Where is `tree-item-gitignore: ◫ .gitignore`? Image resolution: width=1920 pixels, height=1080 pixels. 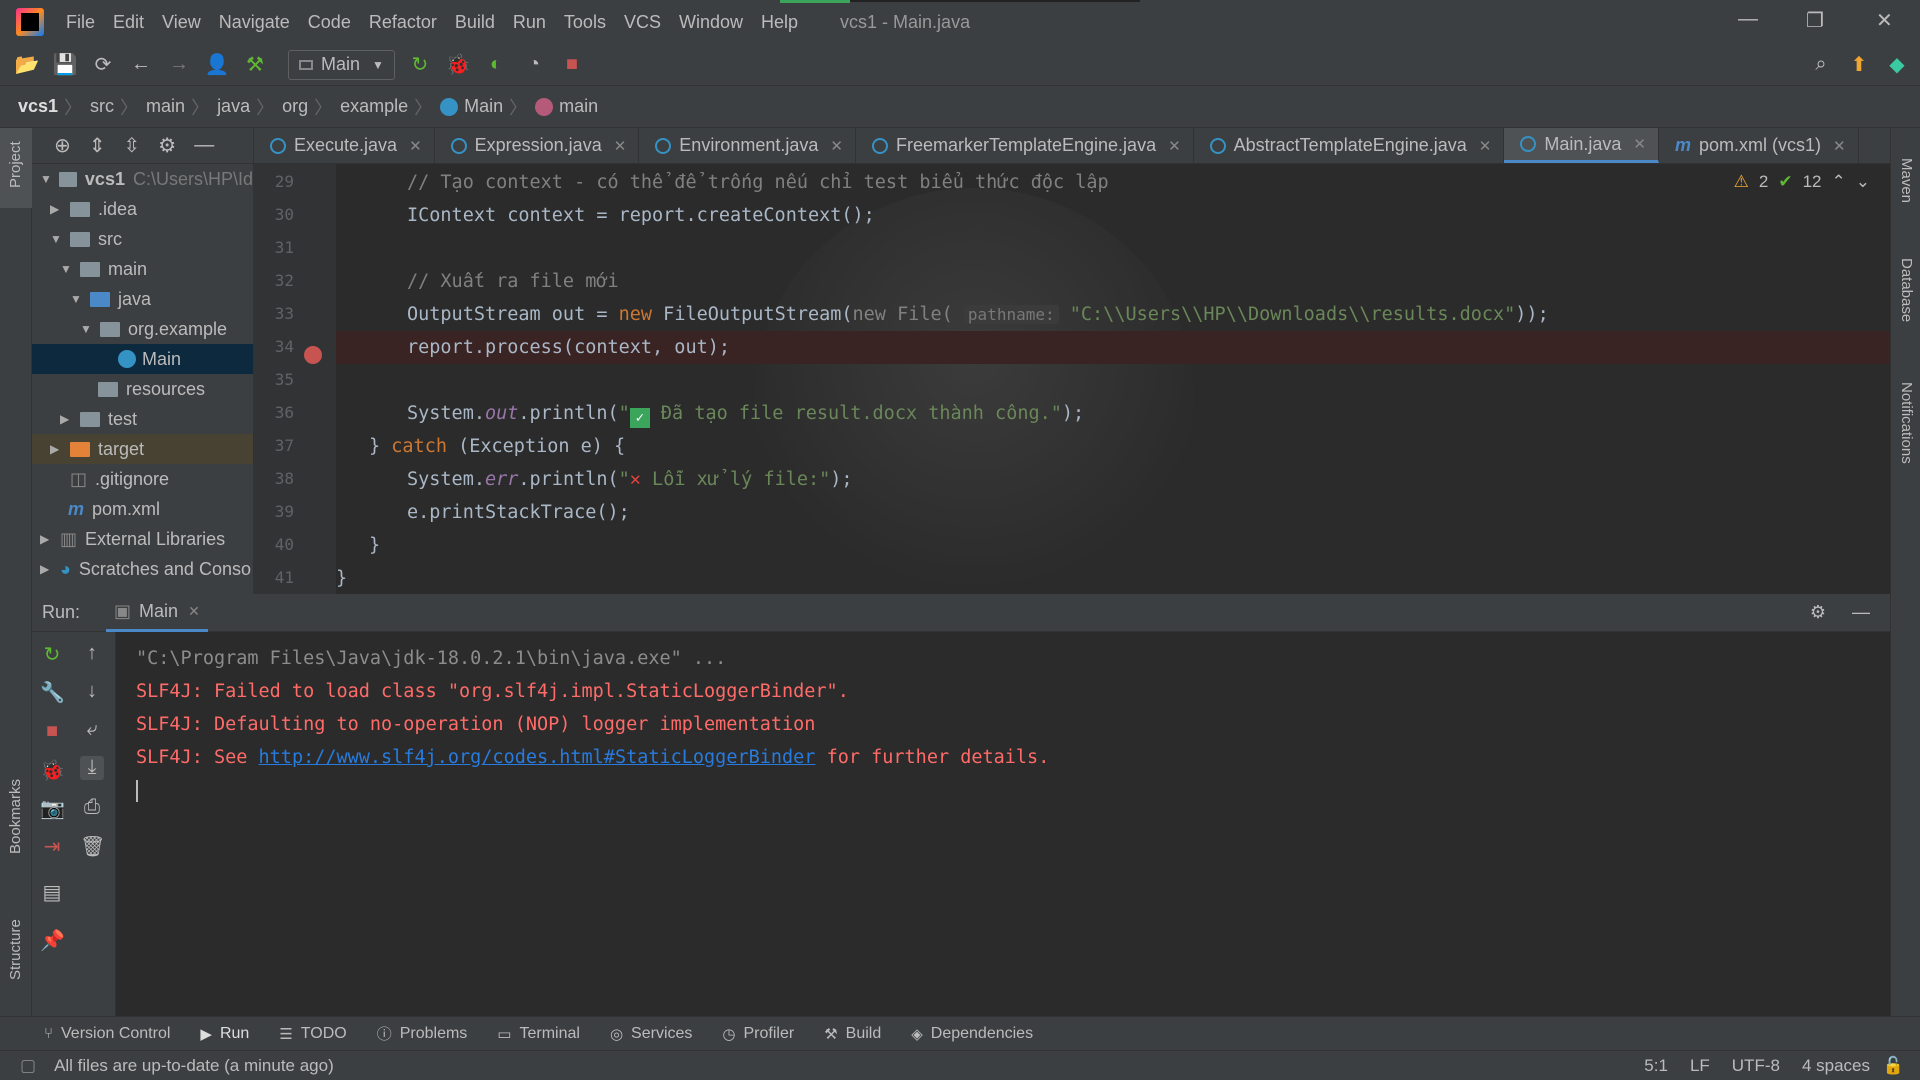
tree-item-gitignore: ◫ .gitignore is located at coordinates (142, 479).